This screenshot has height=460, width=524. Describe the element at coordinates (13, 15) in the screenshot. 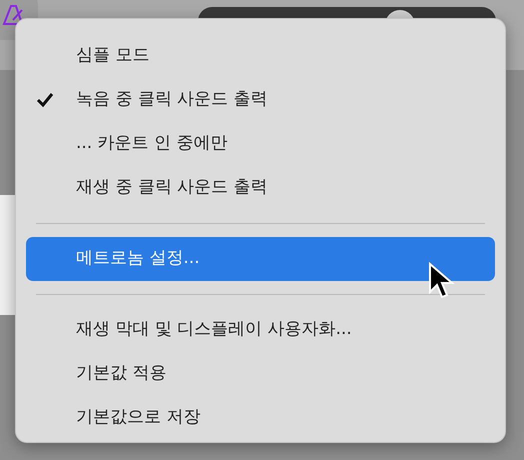

I see `metronome-icon` at that location.